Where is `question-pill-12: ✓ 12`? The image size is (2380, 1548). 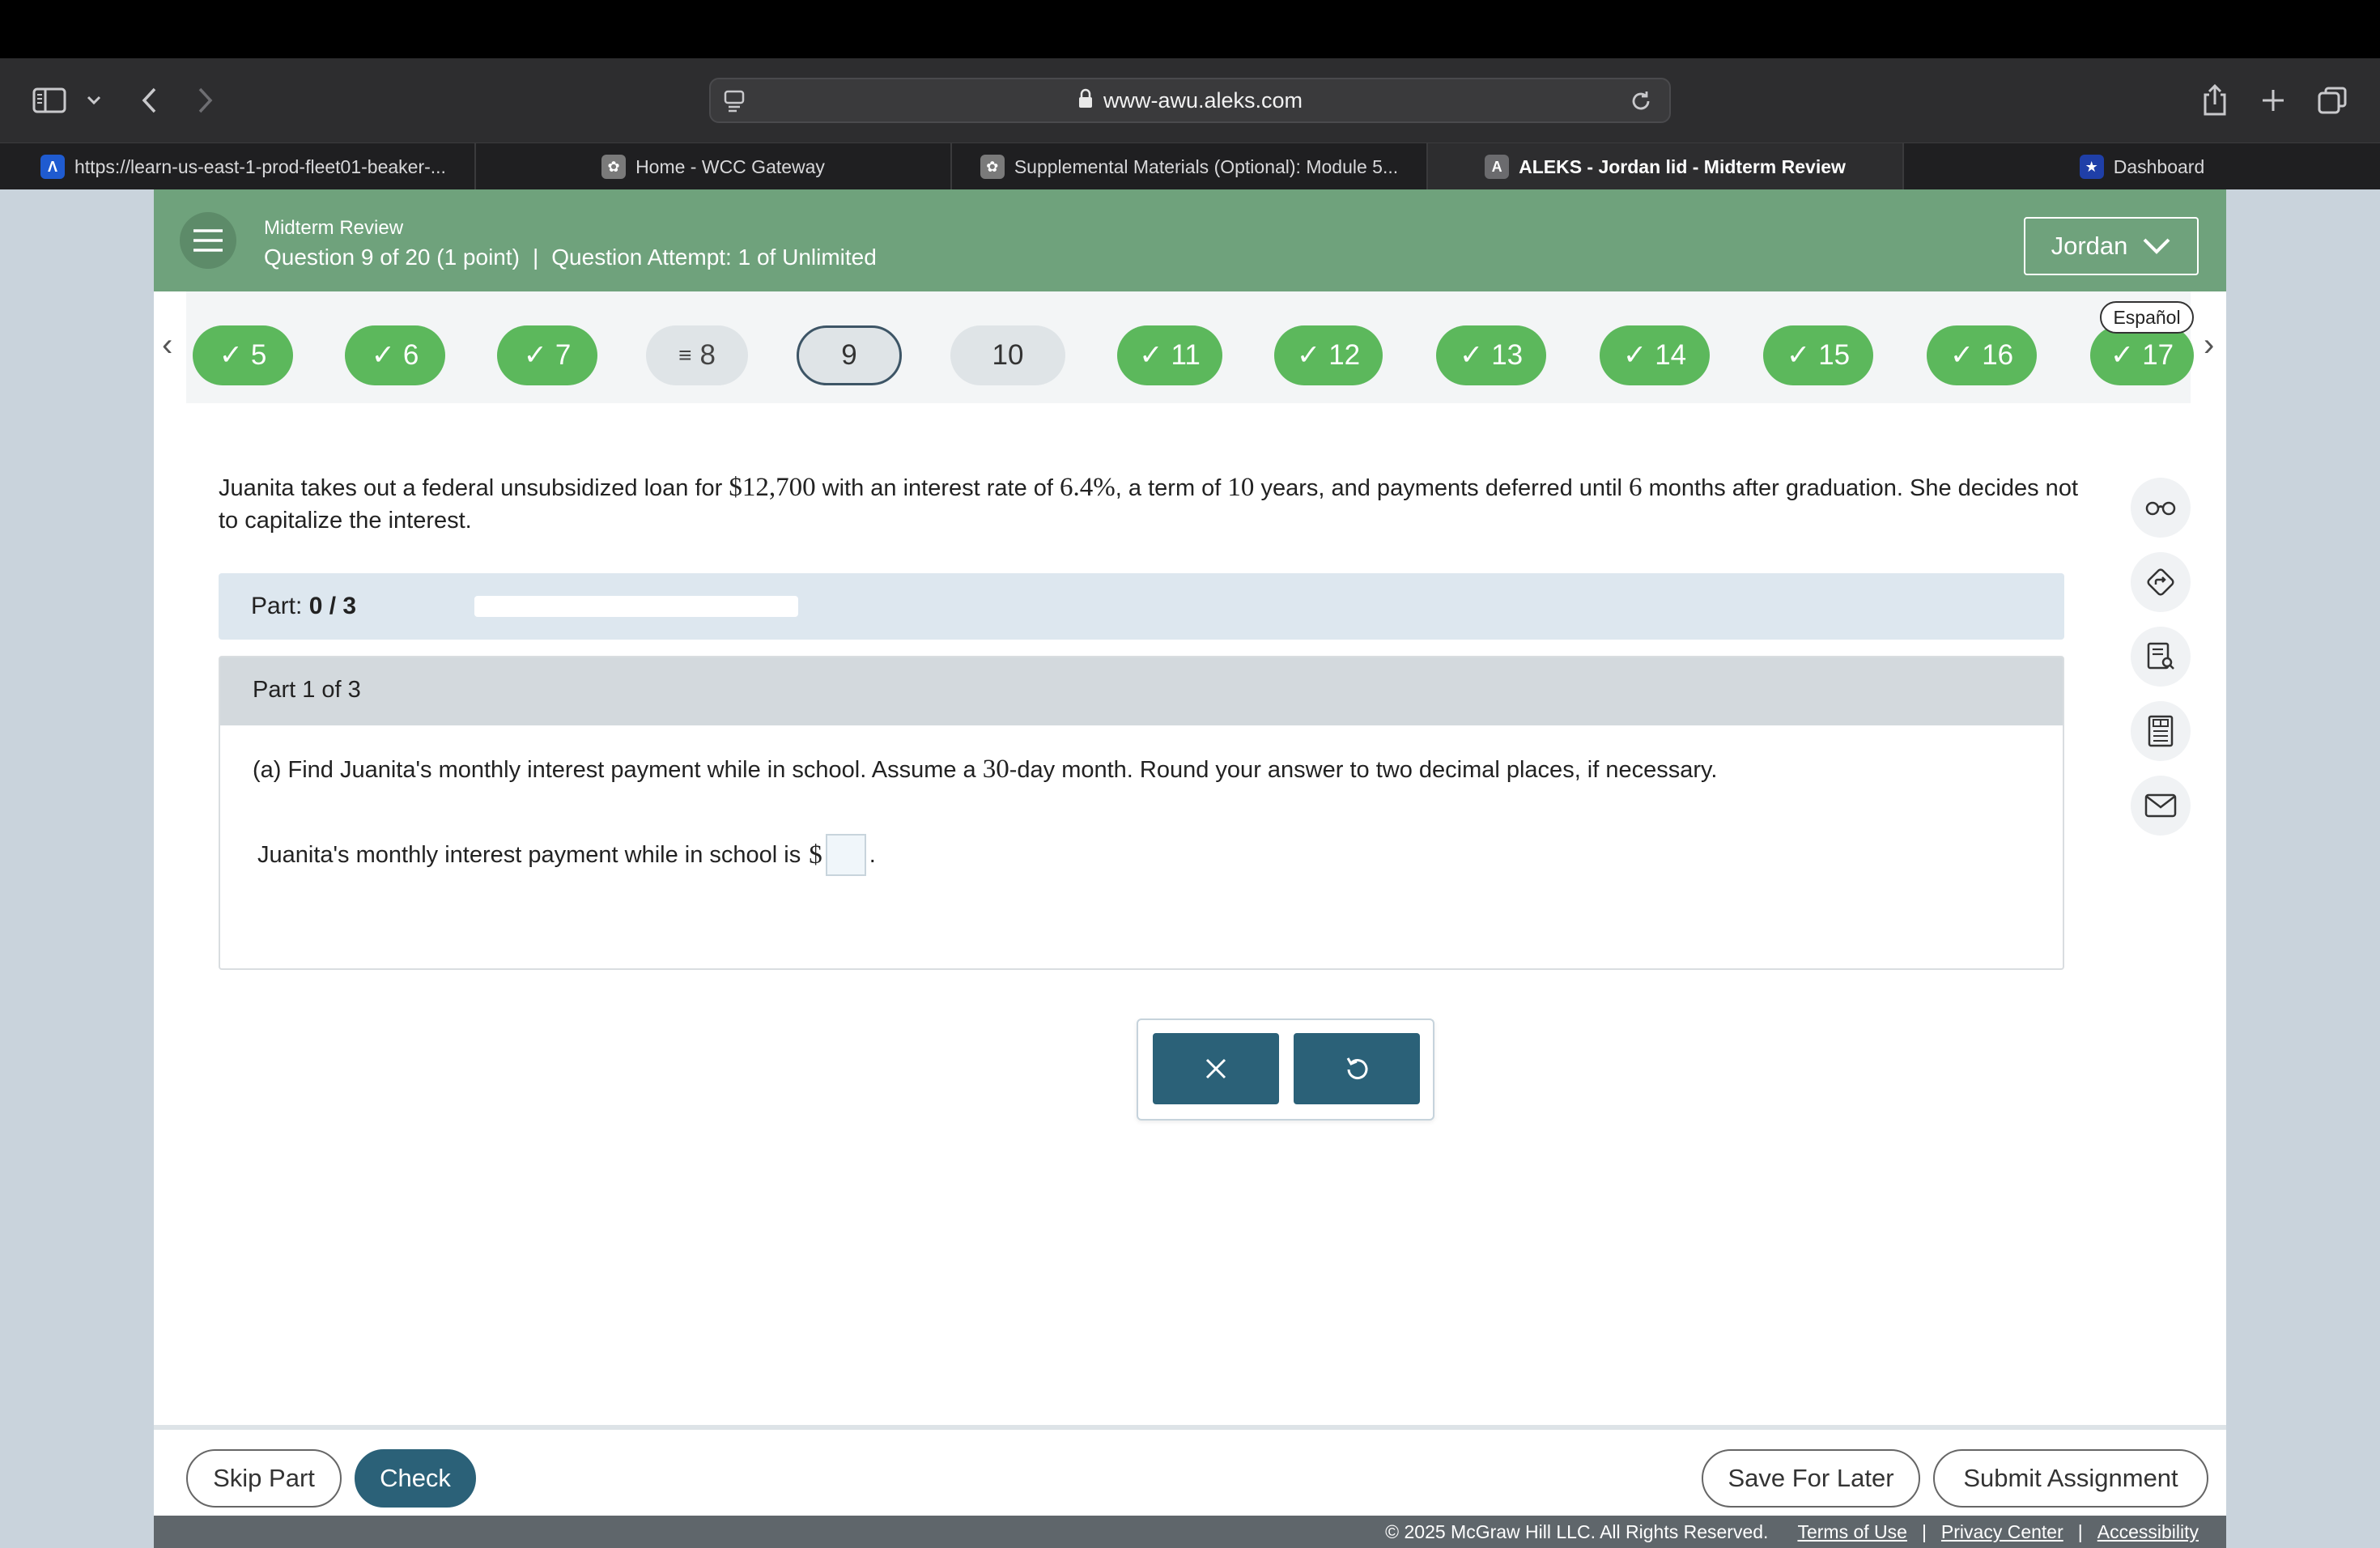 question-pill-12: ✓ 12 is located at coordinates (1329, 355).